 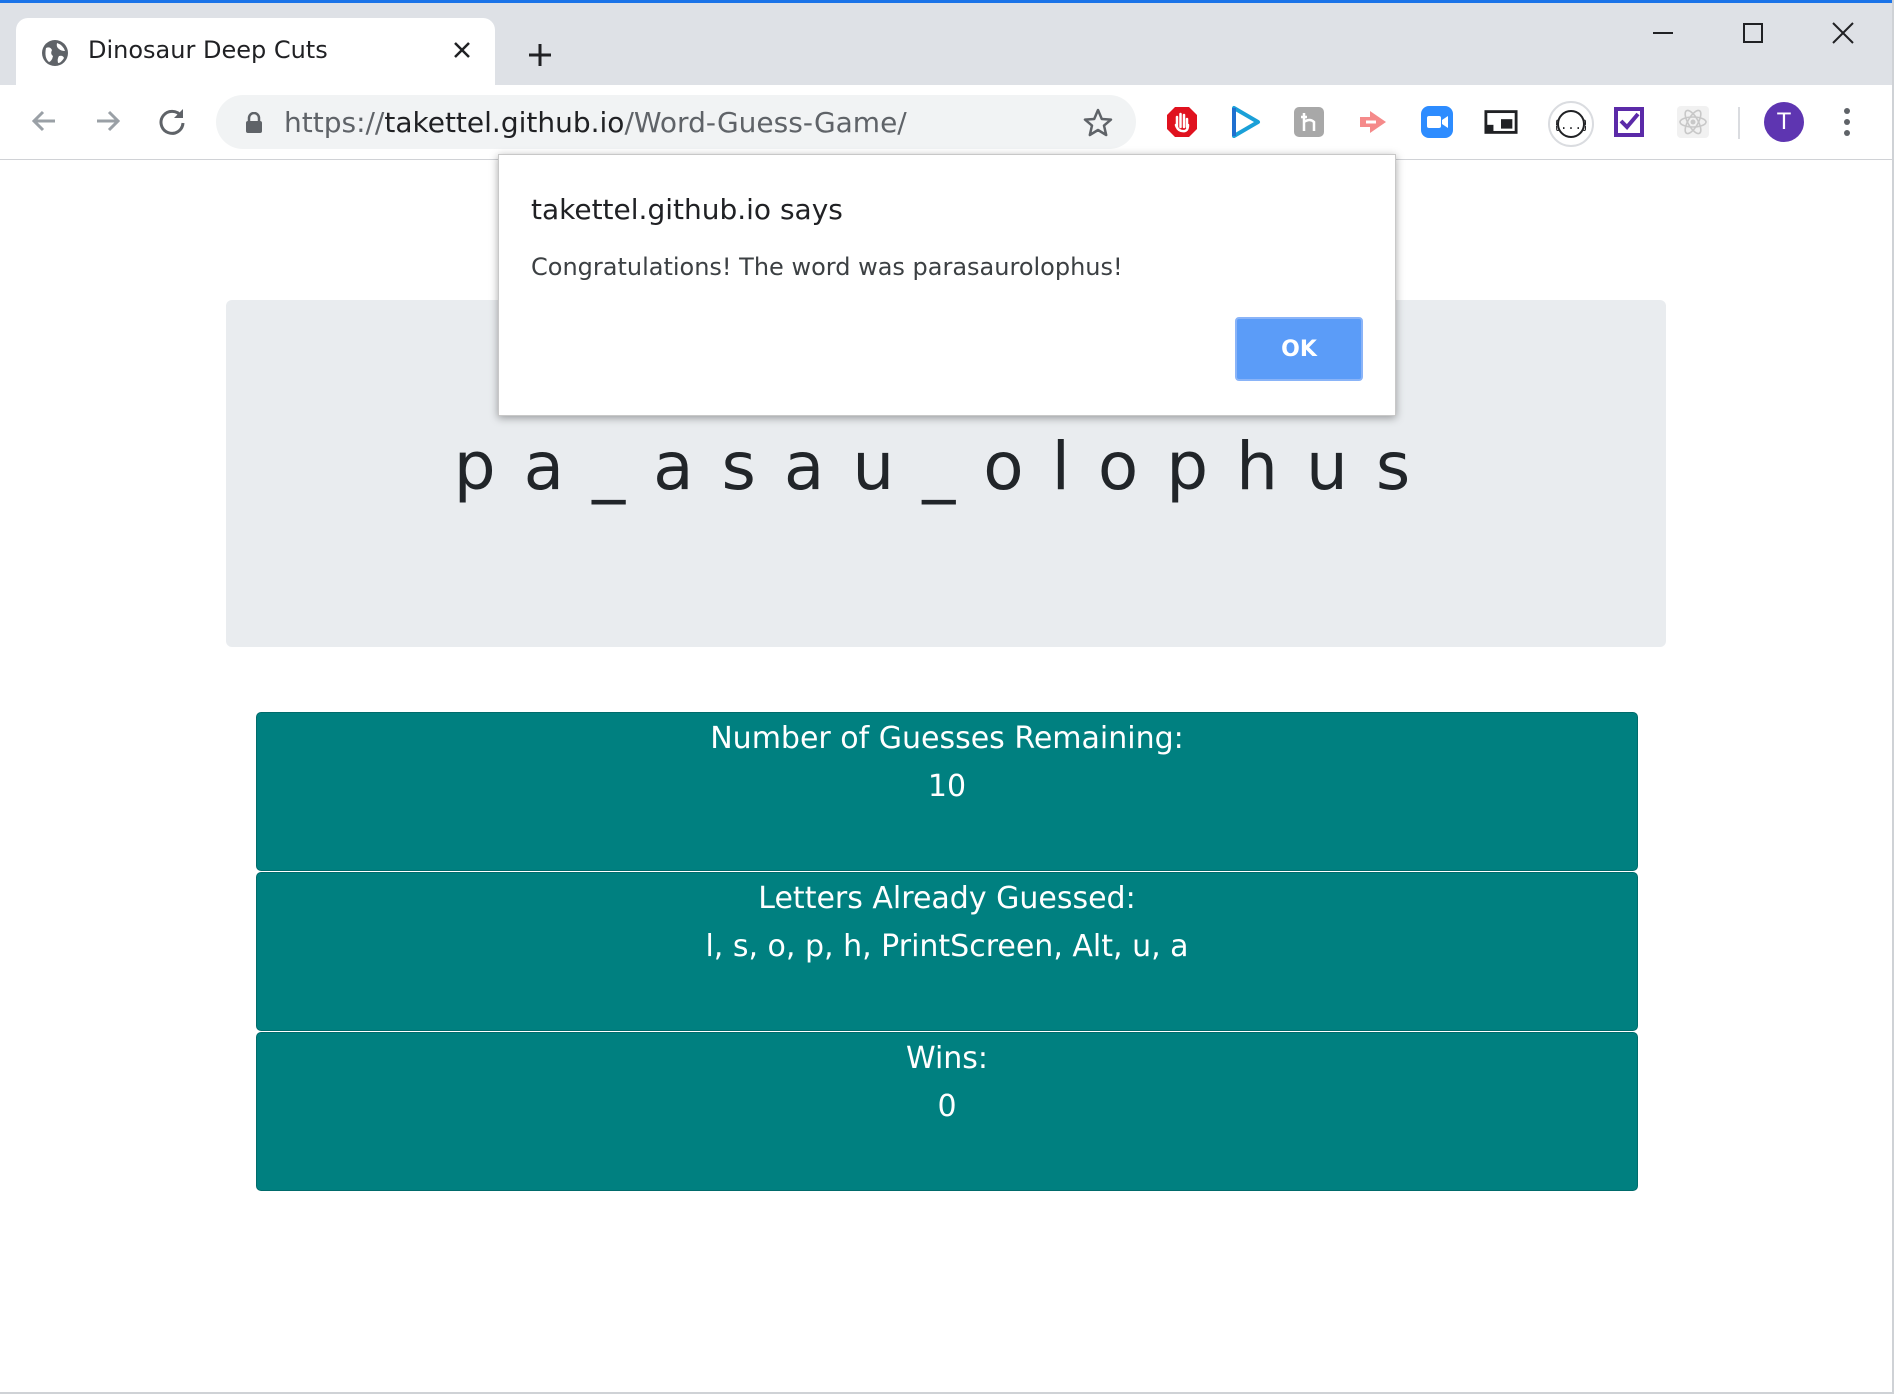 I want to click on profile-avatar: T, so click(x=1784, y=122).